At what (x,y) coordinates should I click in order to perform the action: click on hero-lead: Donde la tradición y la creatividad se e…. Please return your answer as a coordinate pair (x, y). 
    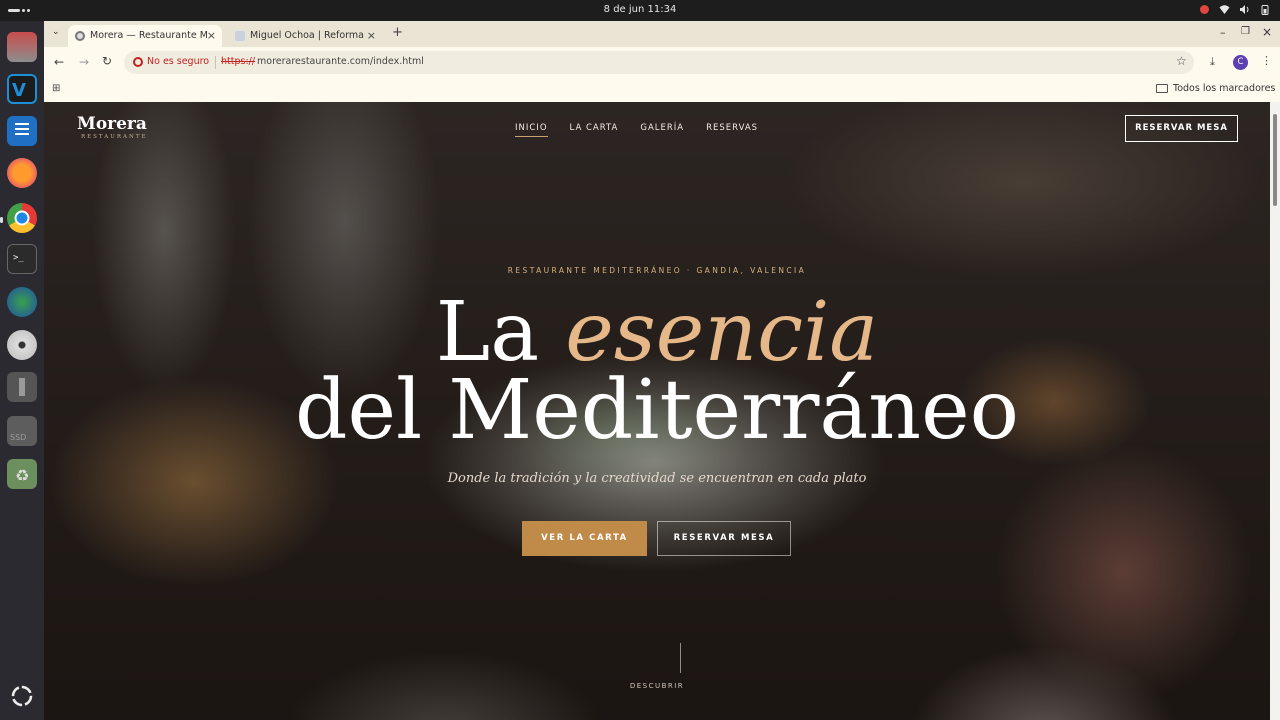
    Looking at the image, I should click on (657, 478).